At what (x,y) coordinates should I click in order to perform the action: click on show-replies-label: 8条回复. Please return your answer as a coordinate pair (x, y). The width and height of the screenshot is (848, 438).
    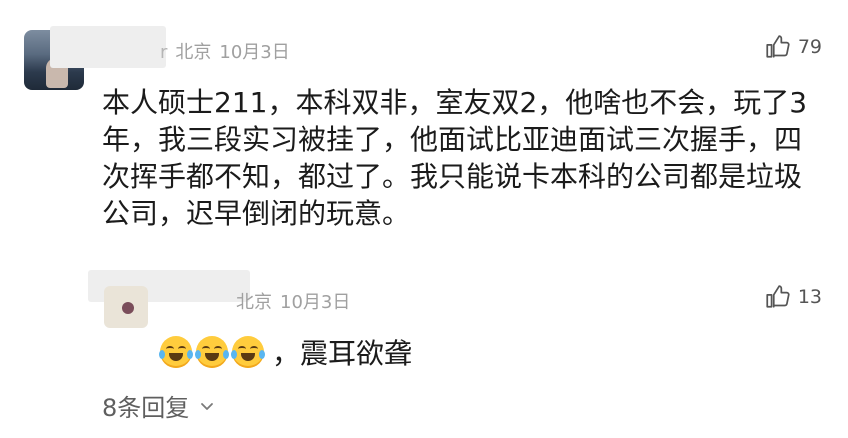
    Looking at the image, I should click on (146, 408).